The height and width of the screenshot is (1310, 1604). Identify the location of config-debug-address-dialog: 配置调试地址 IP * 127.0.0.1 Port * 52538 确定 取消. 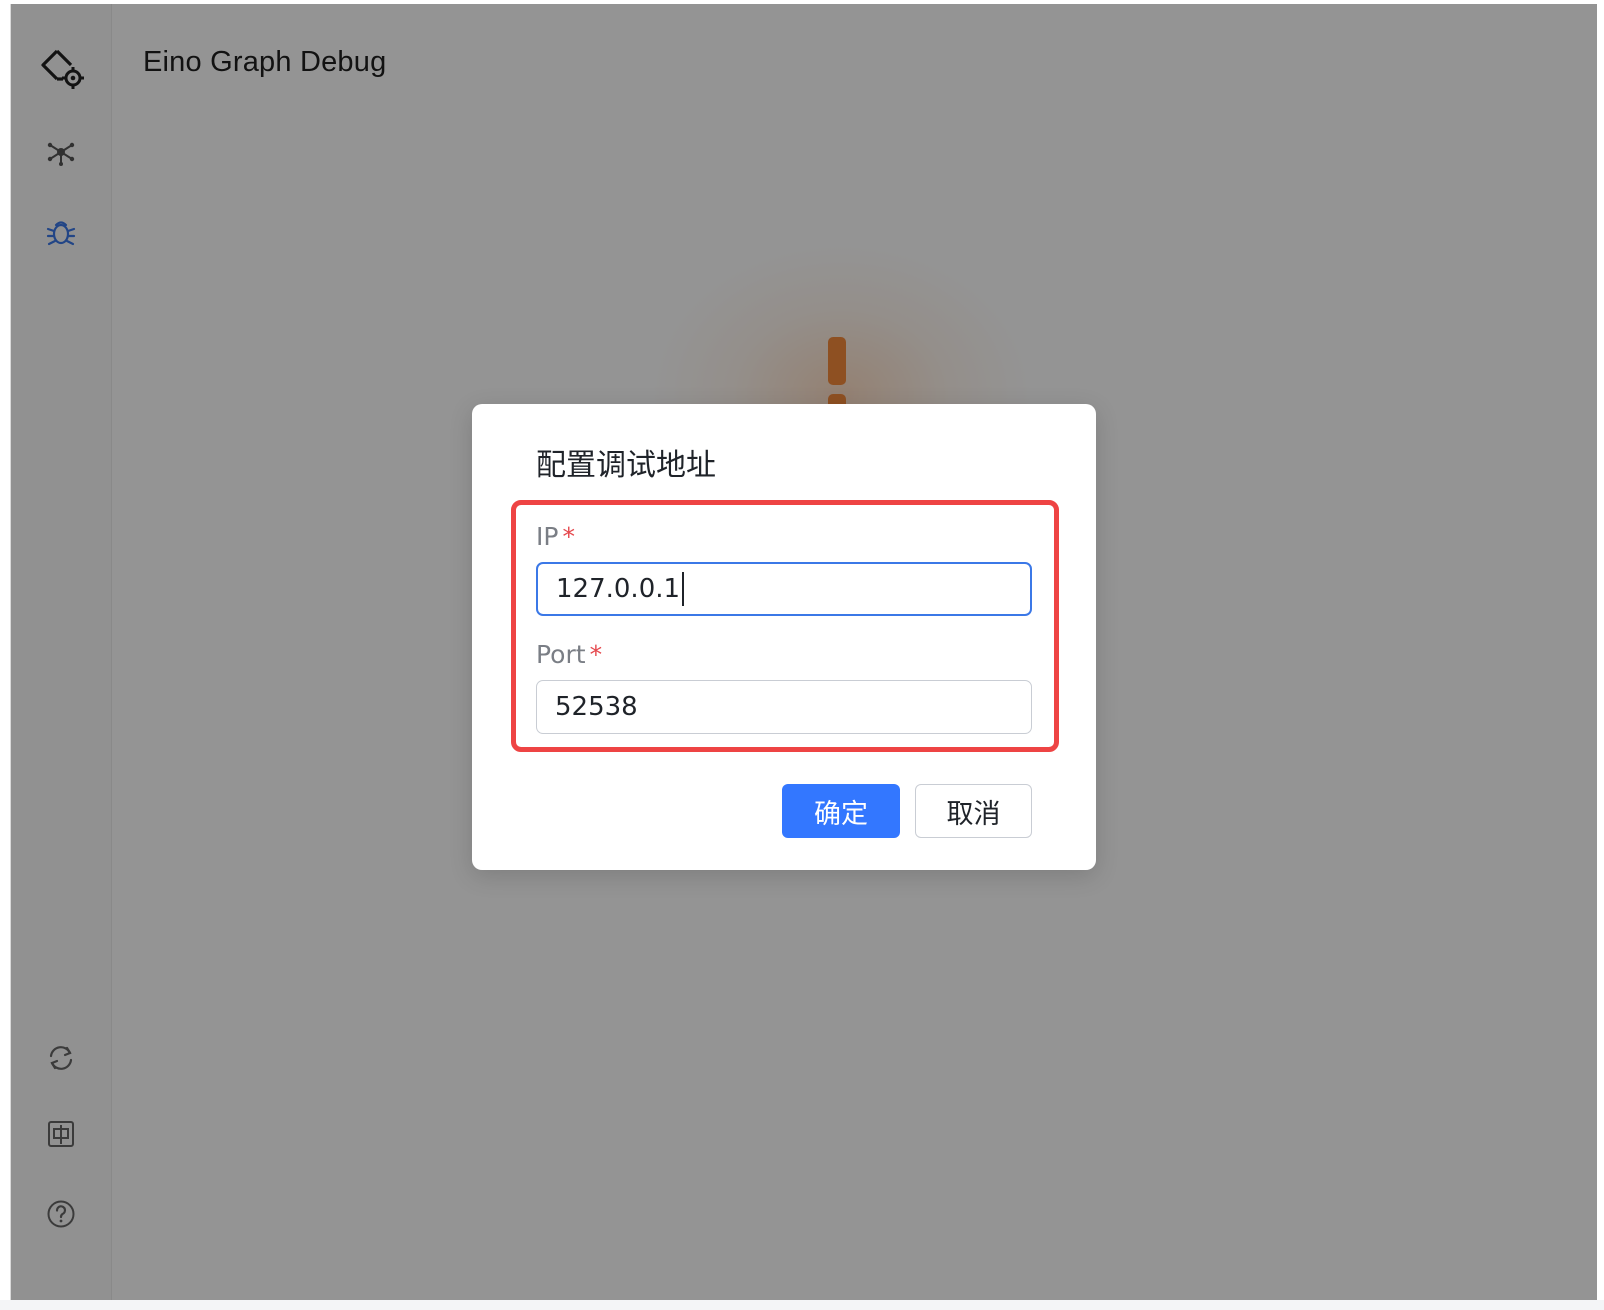
(784, 637).